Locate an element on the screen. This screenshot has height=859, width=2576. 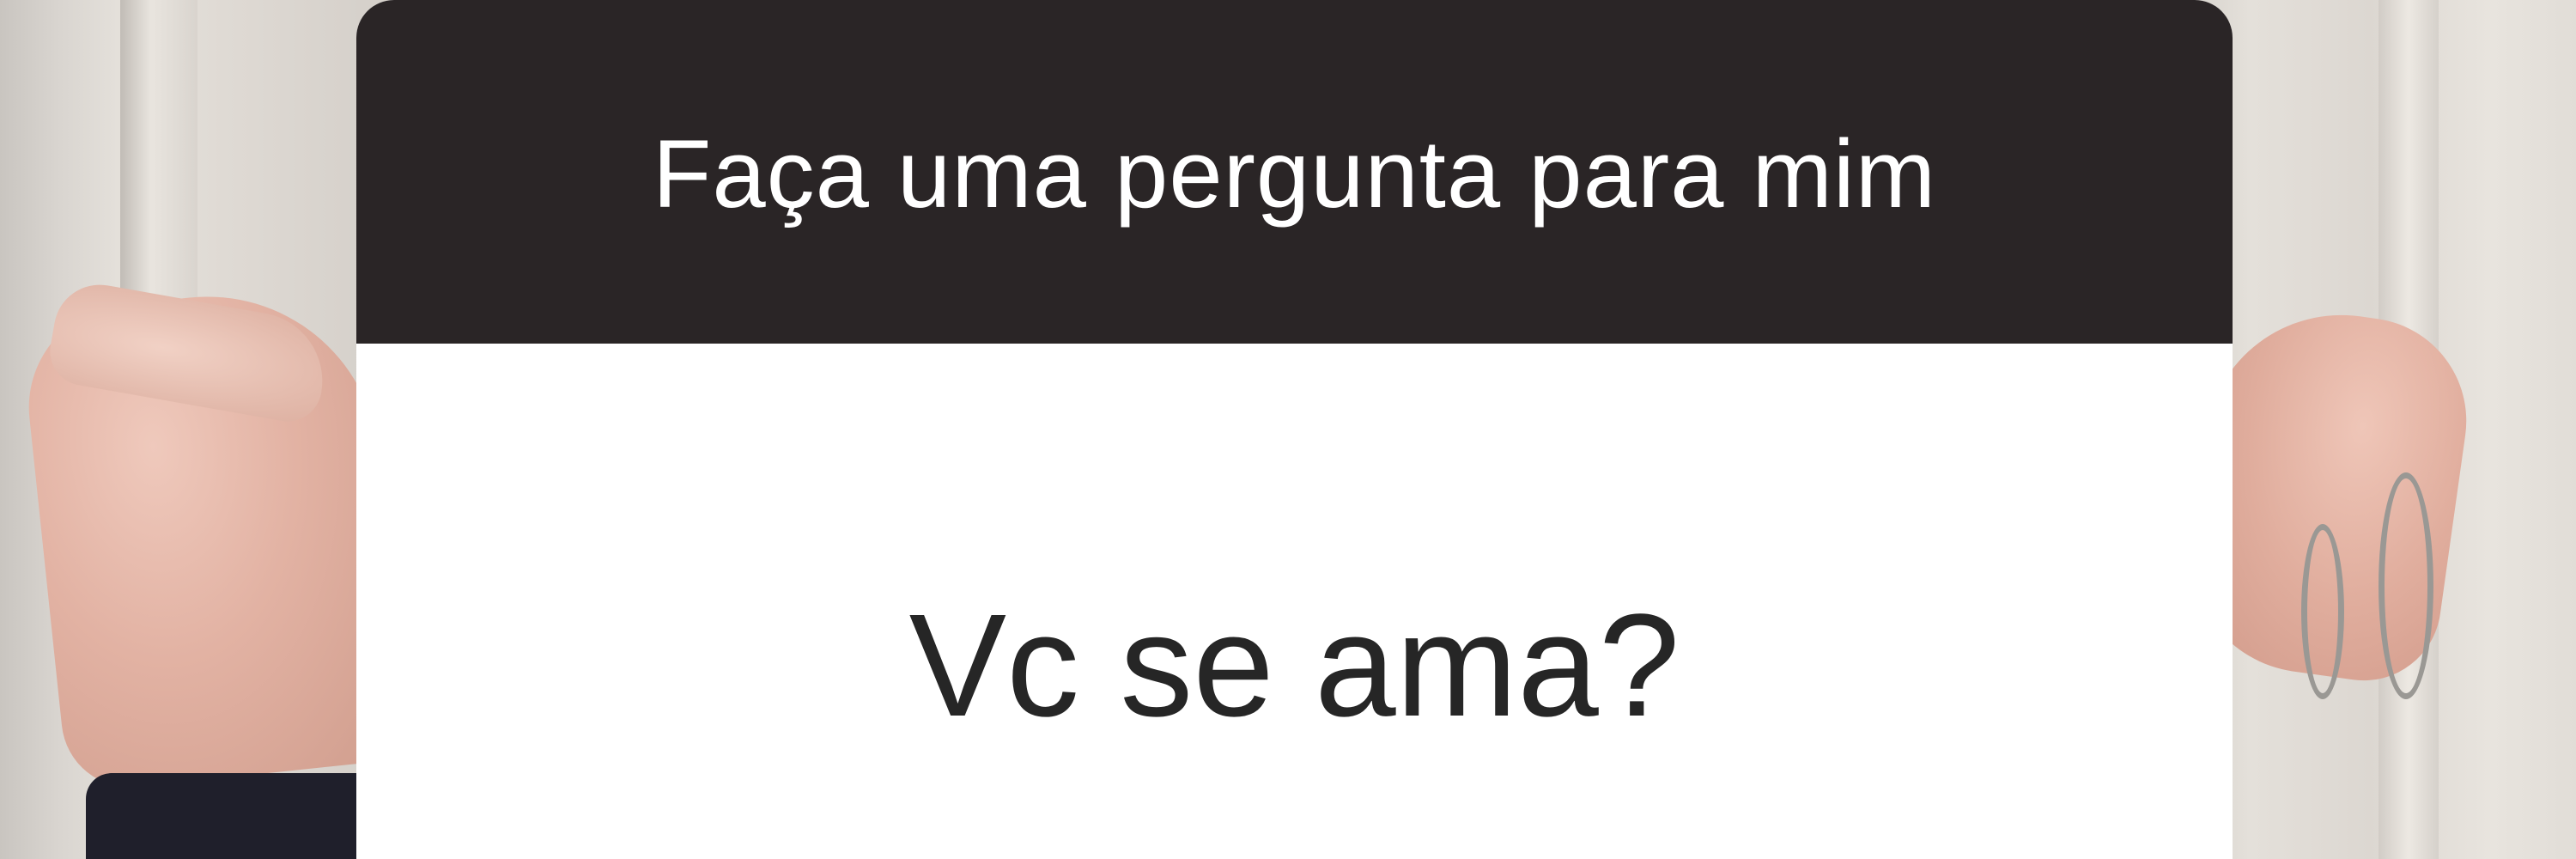
question-prompt: Faça uma pergunta para mim is located at coordinates (1294, 174).